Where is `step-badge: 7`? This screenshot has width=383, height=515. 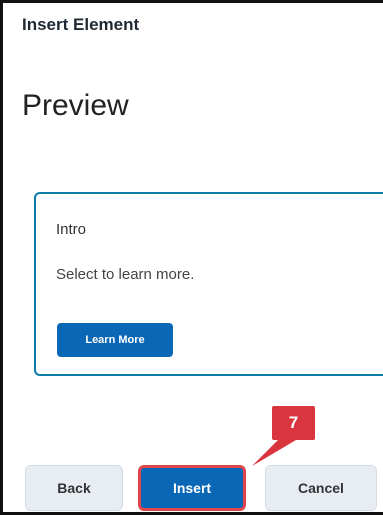 step-badge: 7 is located at coordinates (293, 423).